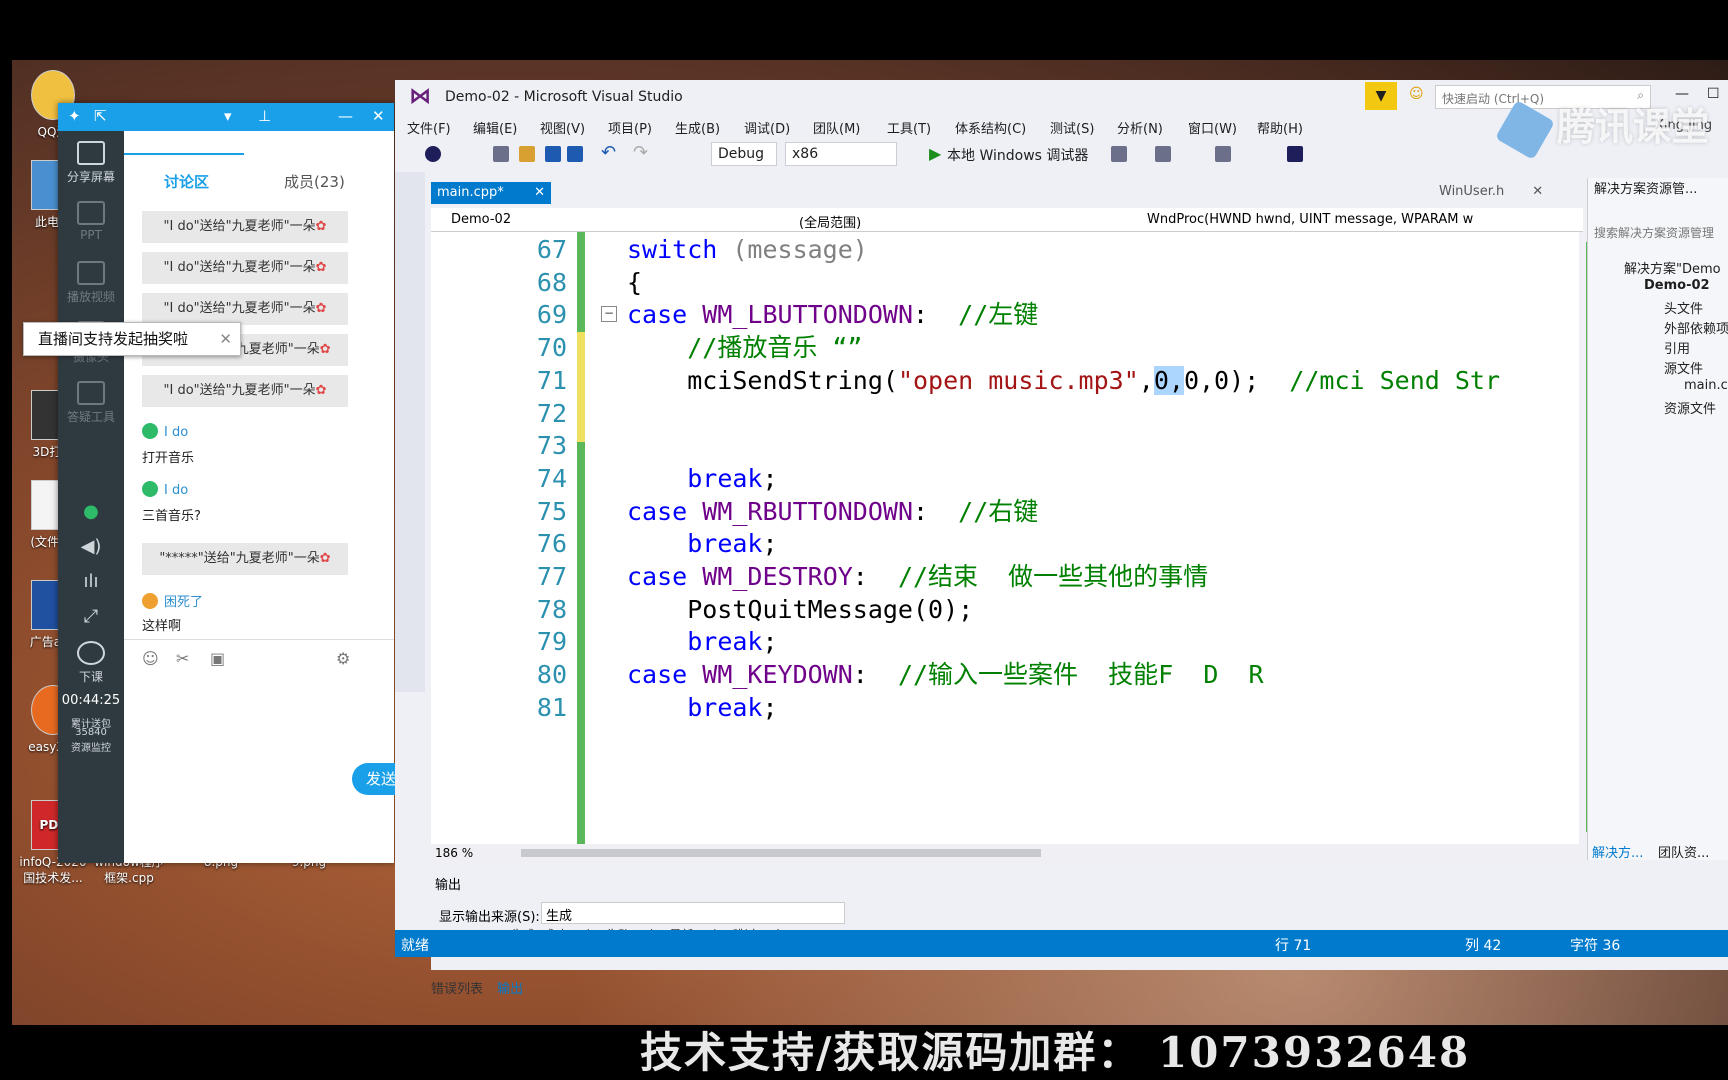  I want to click on emoji-icon: ☺, so click(150, 658).